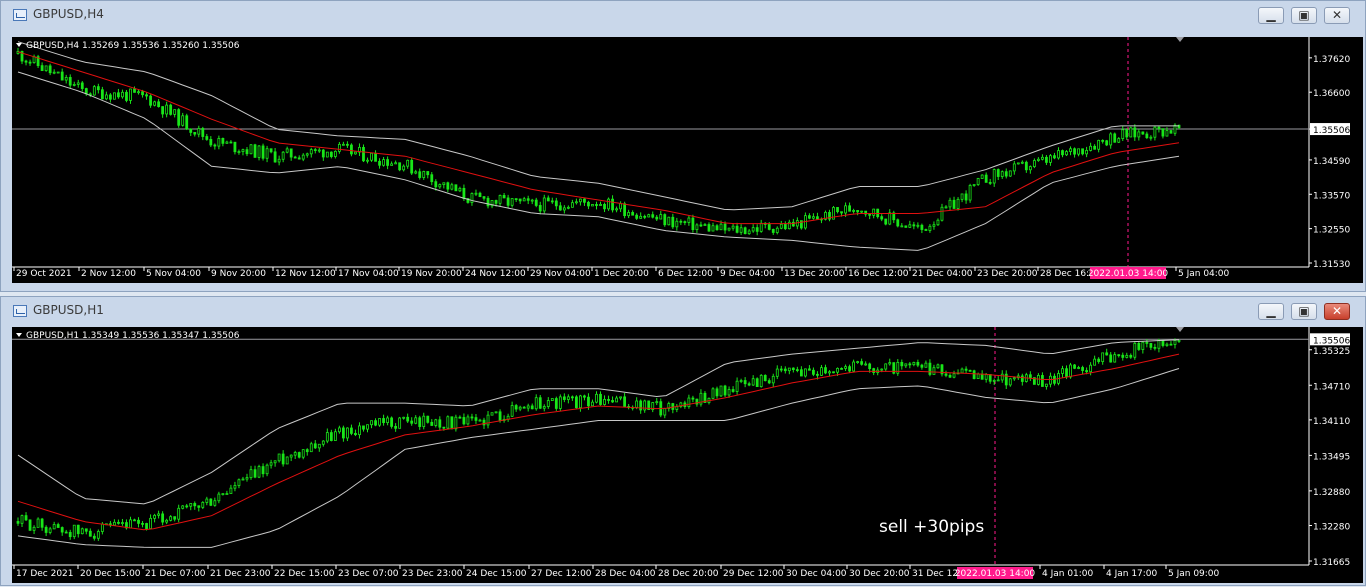 The height and width of the screenshot is (587, 1366). What do you see at coordinates (683, 15) in the screenshot?
I see `window-titlebar: GBPUSD,H4 ▁ ▣ ✕` at bounding box center [683, 15].